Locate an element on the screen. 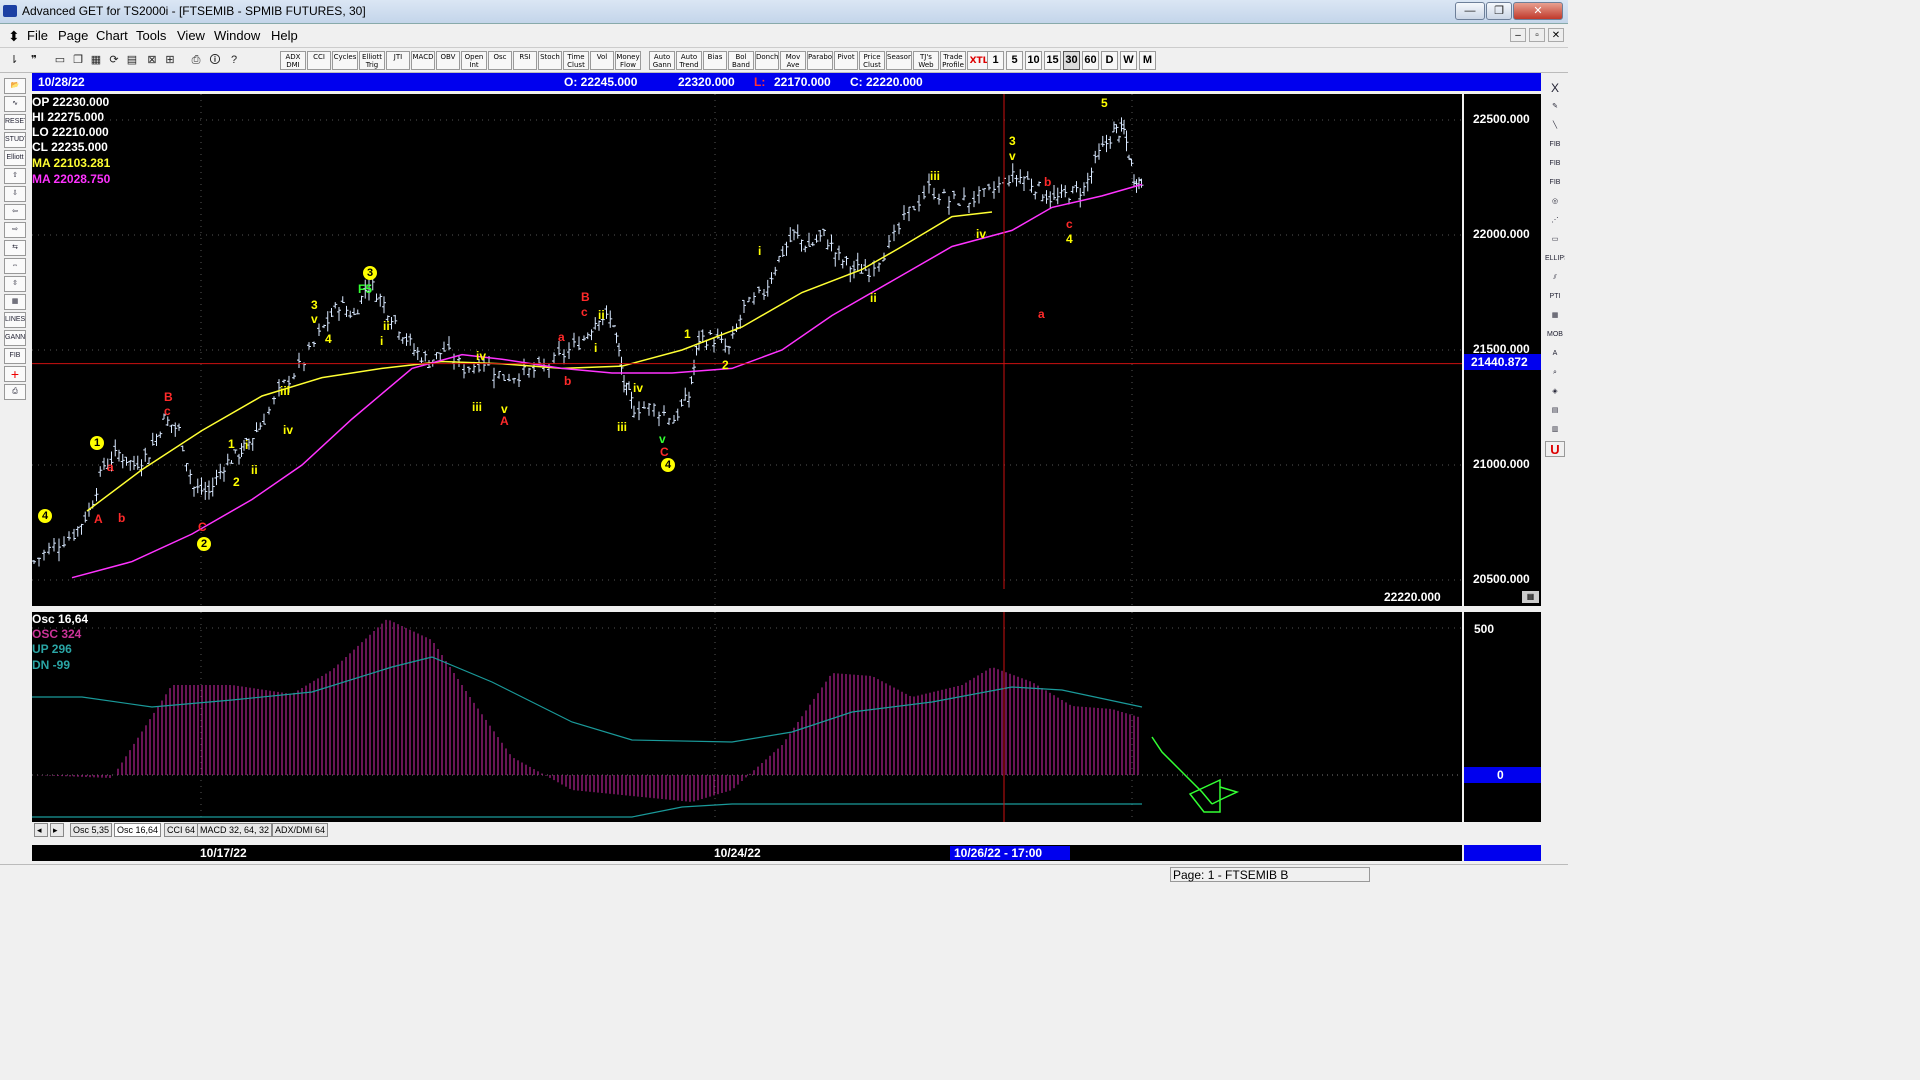 This screenshot has width=1920, height=1080. timeframe-button-d: D is located at coordinates (1109, 60).